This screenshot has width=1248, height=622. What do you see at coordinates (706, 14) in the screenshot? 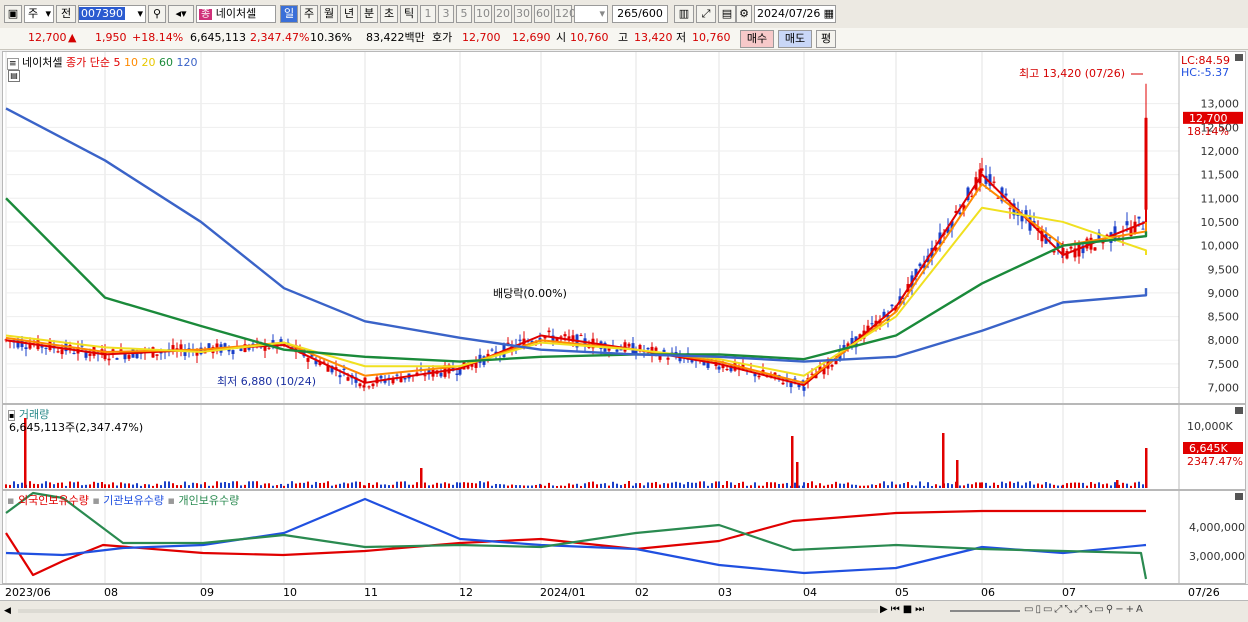
I see `draw-line-icon: ⤢` at bounding box center [706, 14].